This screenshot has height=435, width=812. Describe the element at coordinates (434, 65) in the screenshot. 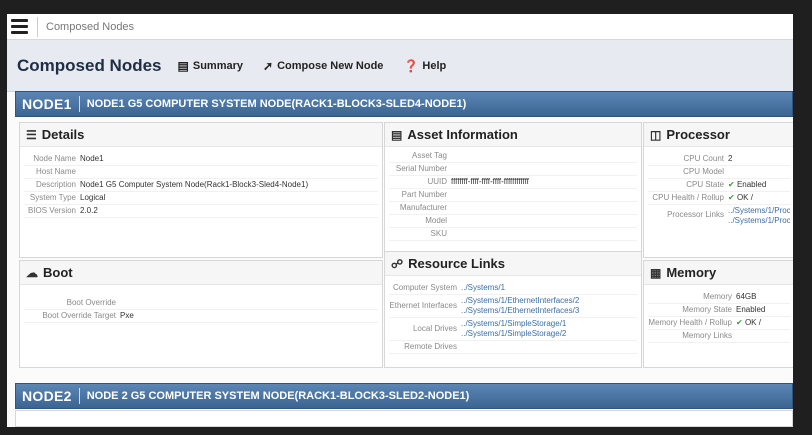

I see `help-label: Help` at that location.